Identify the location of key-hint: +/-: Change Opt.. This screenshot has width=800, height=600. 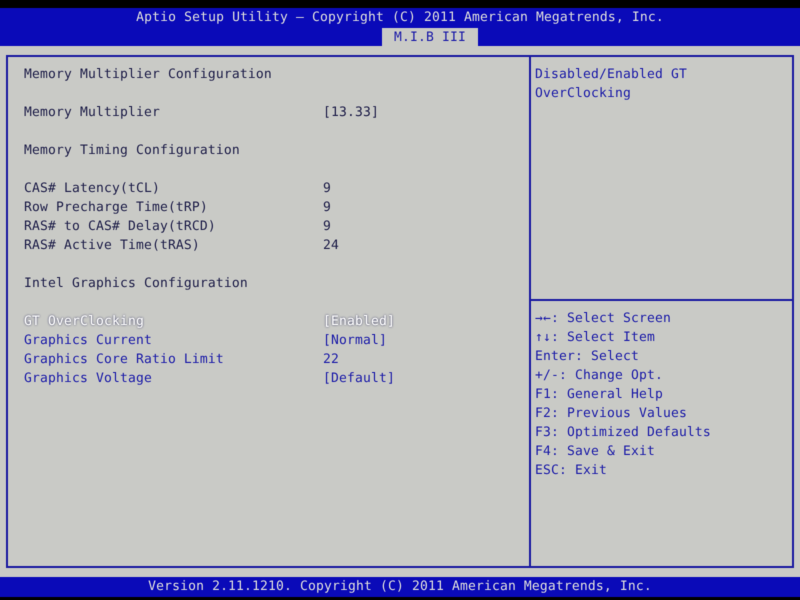
(599, 376).